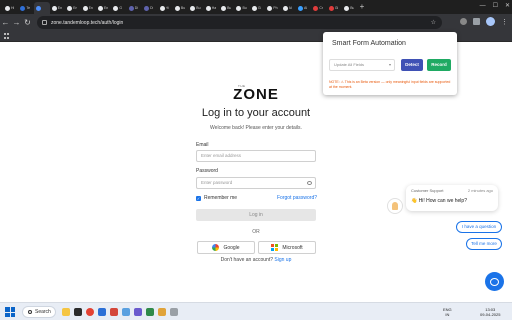  I want to click on tab-label: Bu, so click(244, 8).